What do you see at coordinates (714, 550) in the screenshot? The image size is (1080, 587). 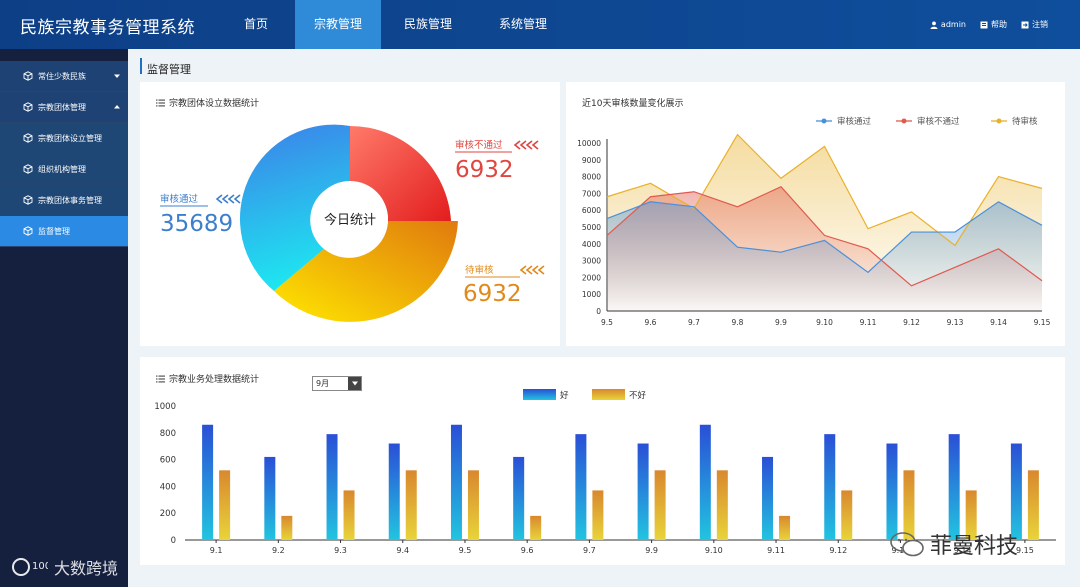 I see `x-tick-label: 9.10` at bounding box center [714, 550].